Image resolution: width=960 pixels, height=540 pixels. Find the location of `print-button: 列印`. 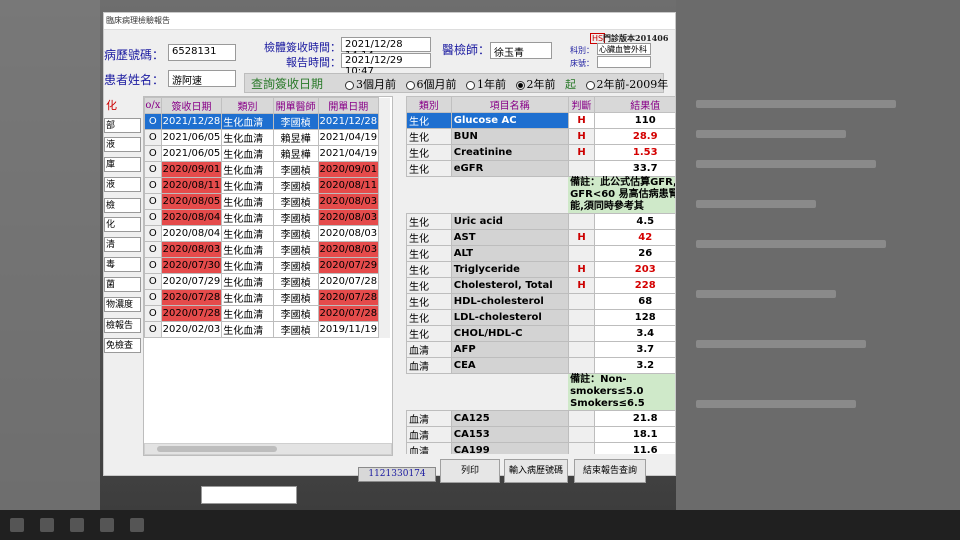

print-button: 列印 is located at coordinates (470, 471).